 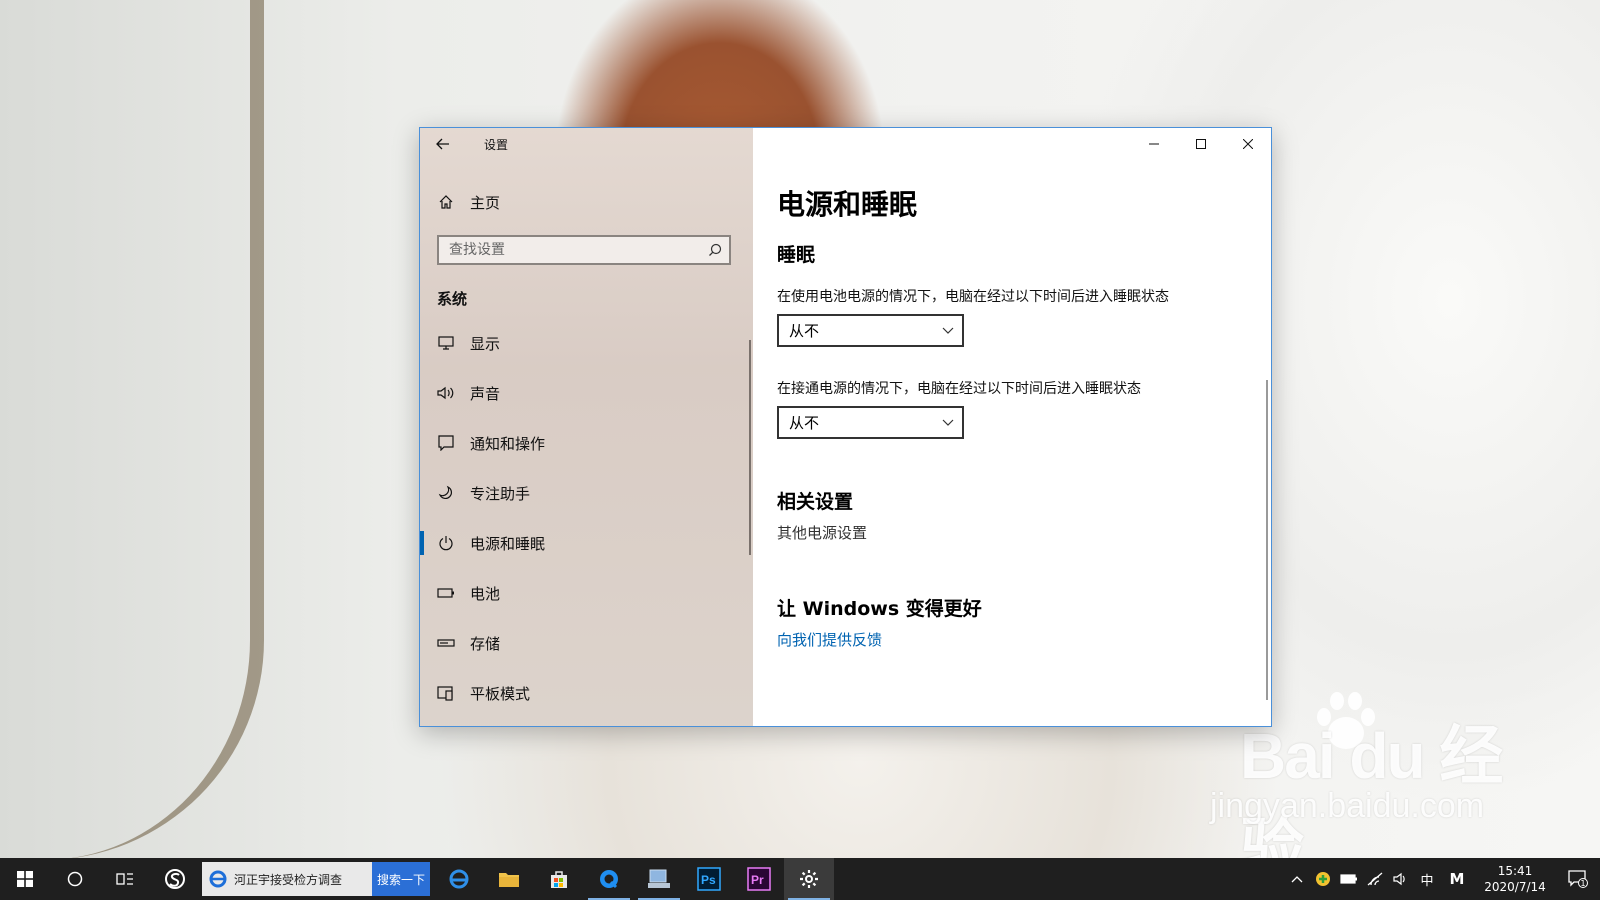 What do you see at coordinates (879, 609) in the screenshot?
I see `feedback-heading: 让 Windows 变得更好` at bounding box center [879, 609].